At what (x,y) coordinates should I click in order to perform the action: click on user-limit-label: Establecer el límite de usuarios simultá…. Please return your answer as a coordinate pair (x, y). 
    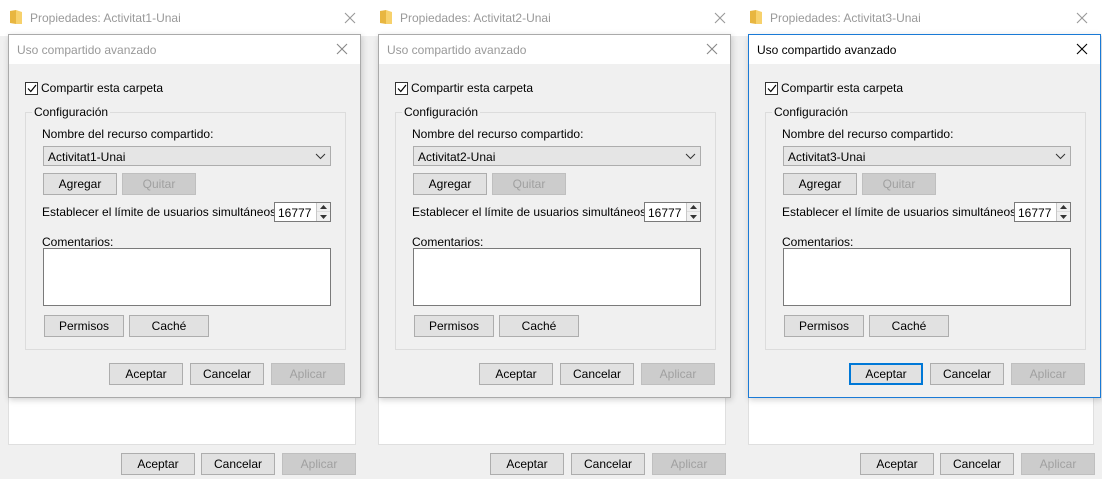
    Looking at the image, I should click on (909, 212).